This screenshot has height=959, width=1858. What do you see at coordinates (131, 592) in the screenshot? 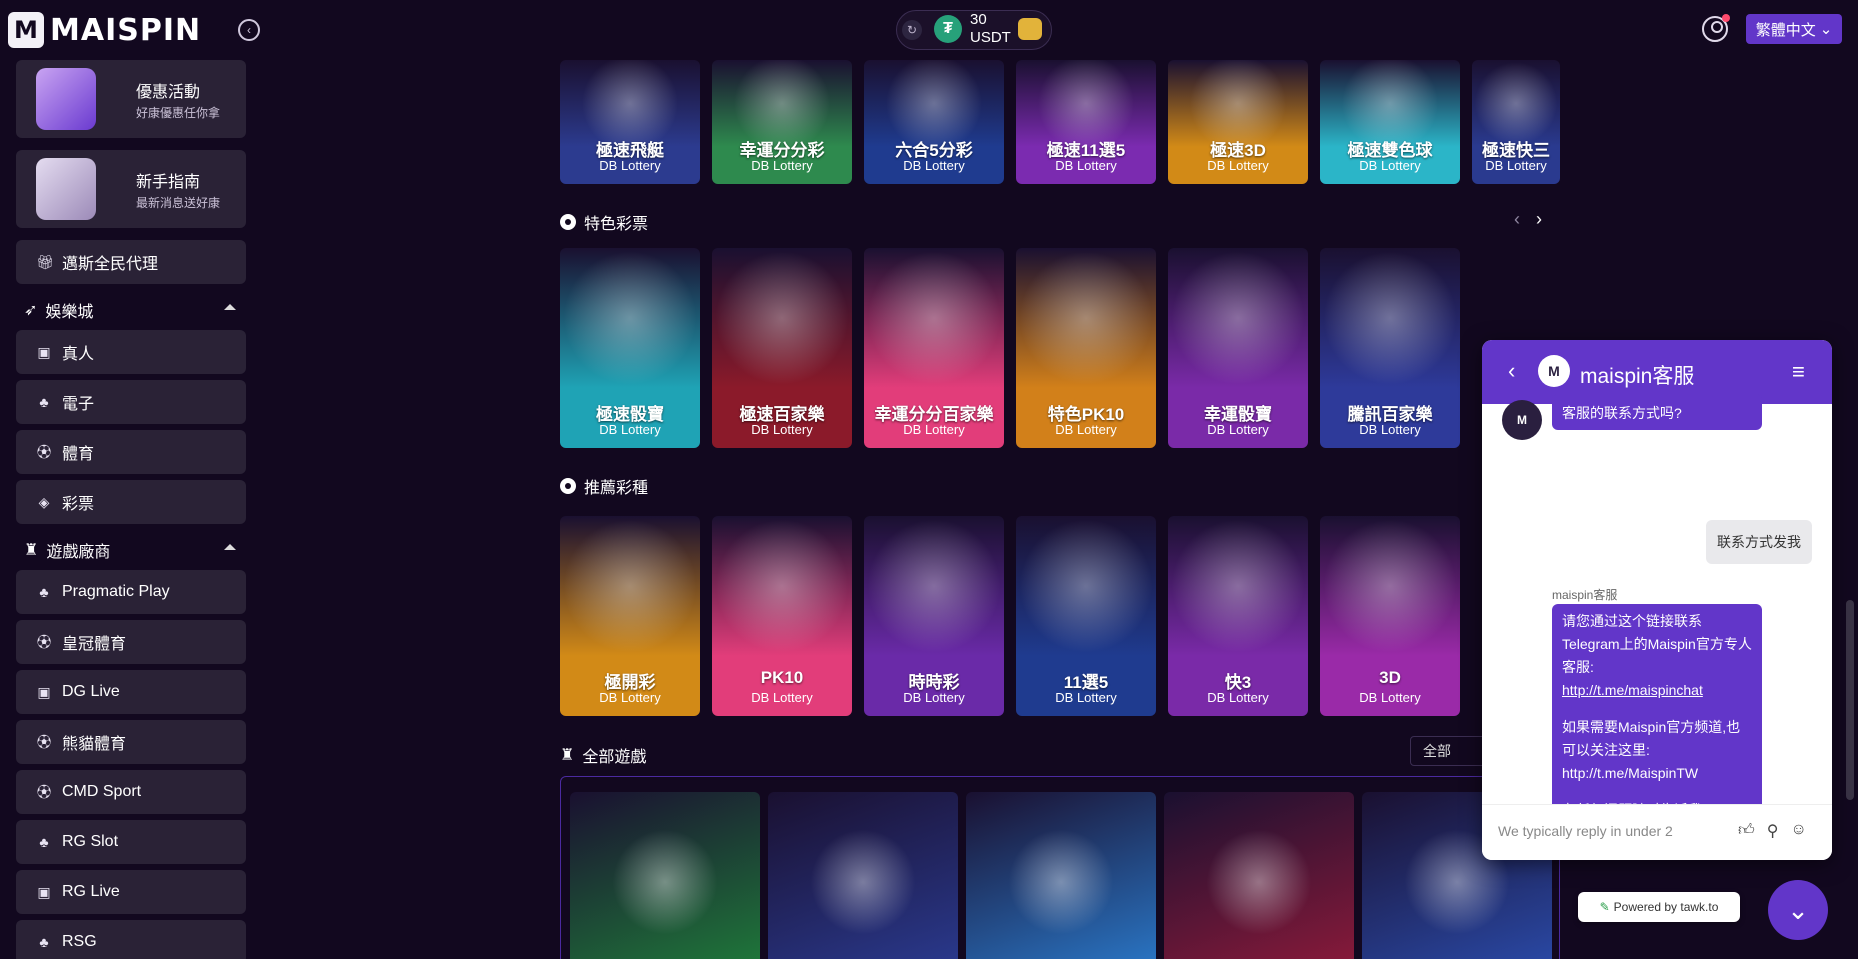
I see `sidebar-item-provider: ♣ Pragmatic Play` at bounding box center [131, 592].